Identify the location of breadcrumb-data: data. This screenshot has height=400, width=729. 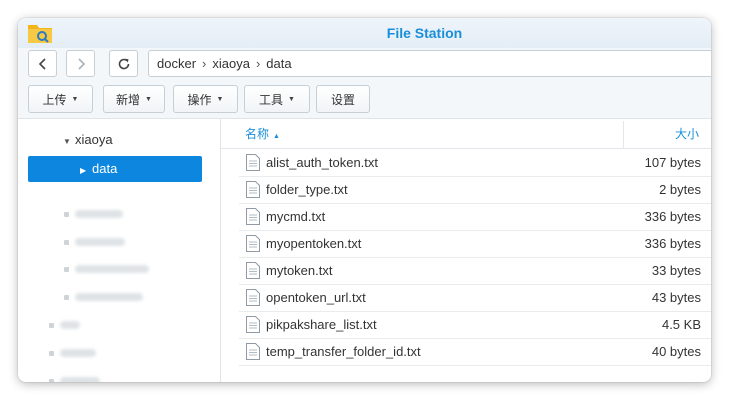
(278, 63).